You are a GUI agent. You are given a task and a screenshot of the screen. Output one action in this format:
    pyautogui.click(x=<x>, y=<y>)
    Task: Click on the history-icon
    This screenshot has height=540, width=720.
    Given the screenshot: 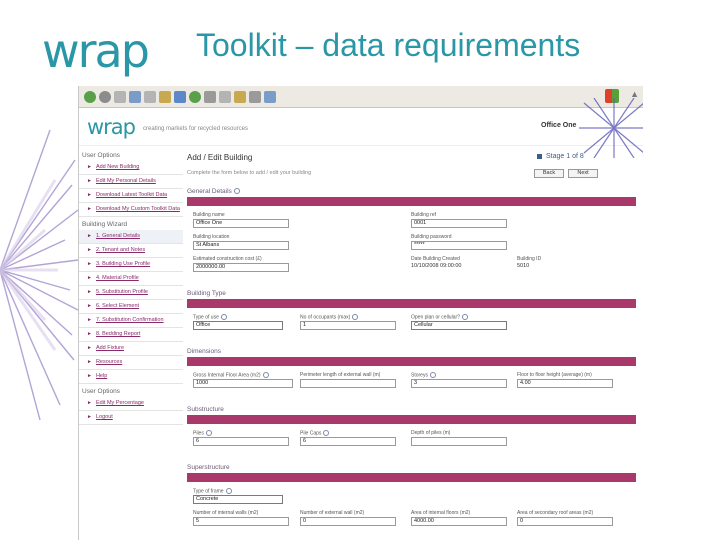 What is the action you would take?
    pyautogui.click(x=195, y=96)
    